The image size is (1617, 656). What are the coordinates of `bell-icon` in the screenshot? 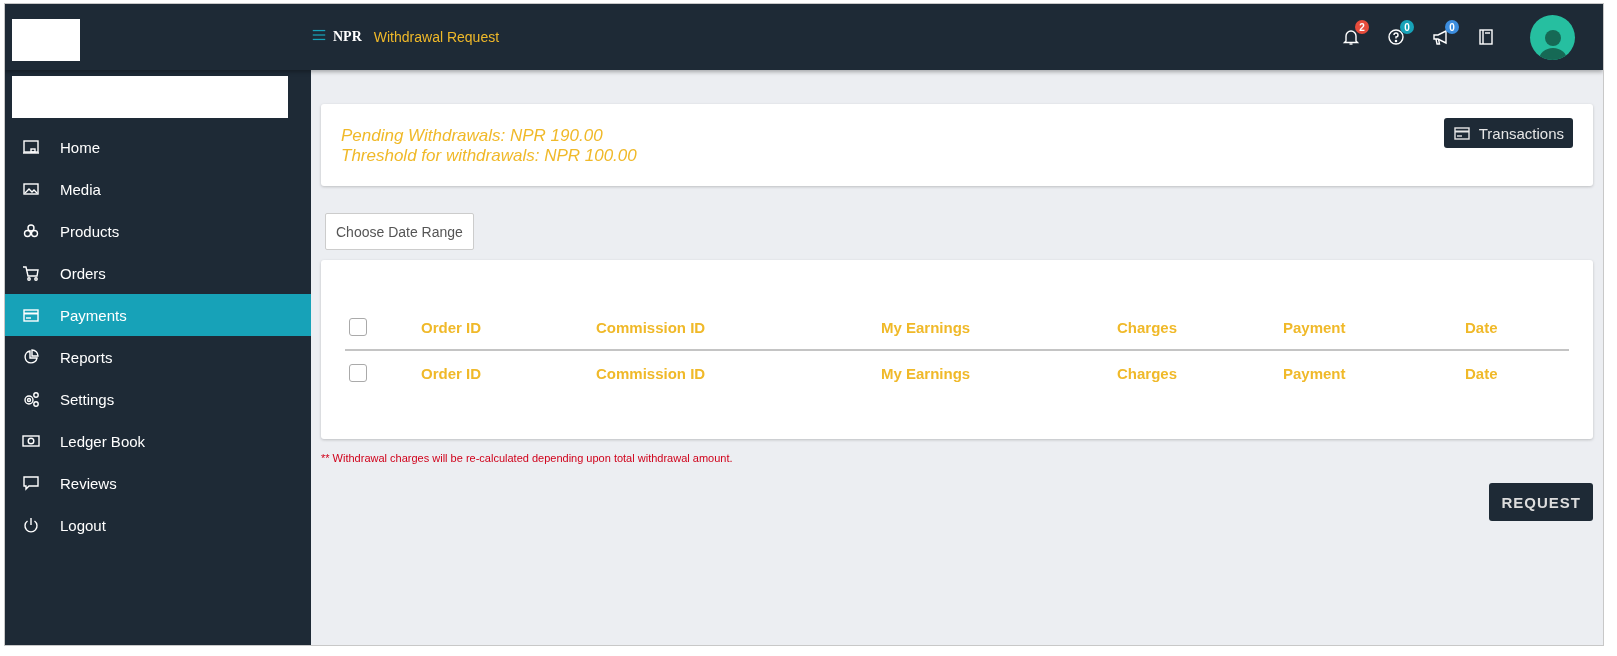 It's located at (1351, 37).